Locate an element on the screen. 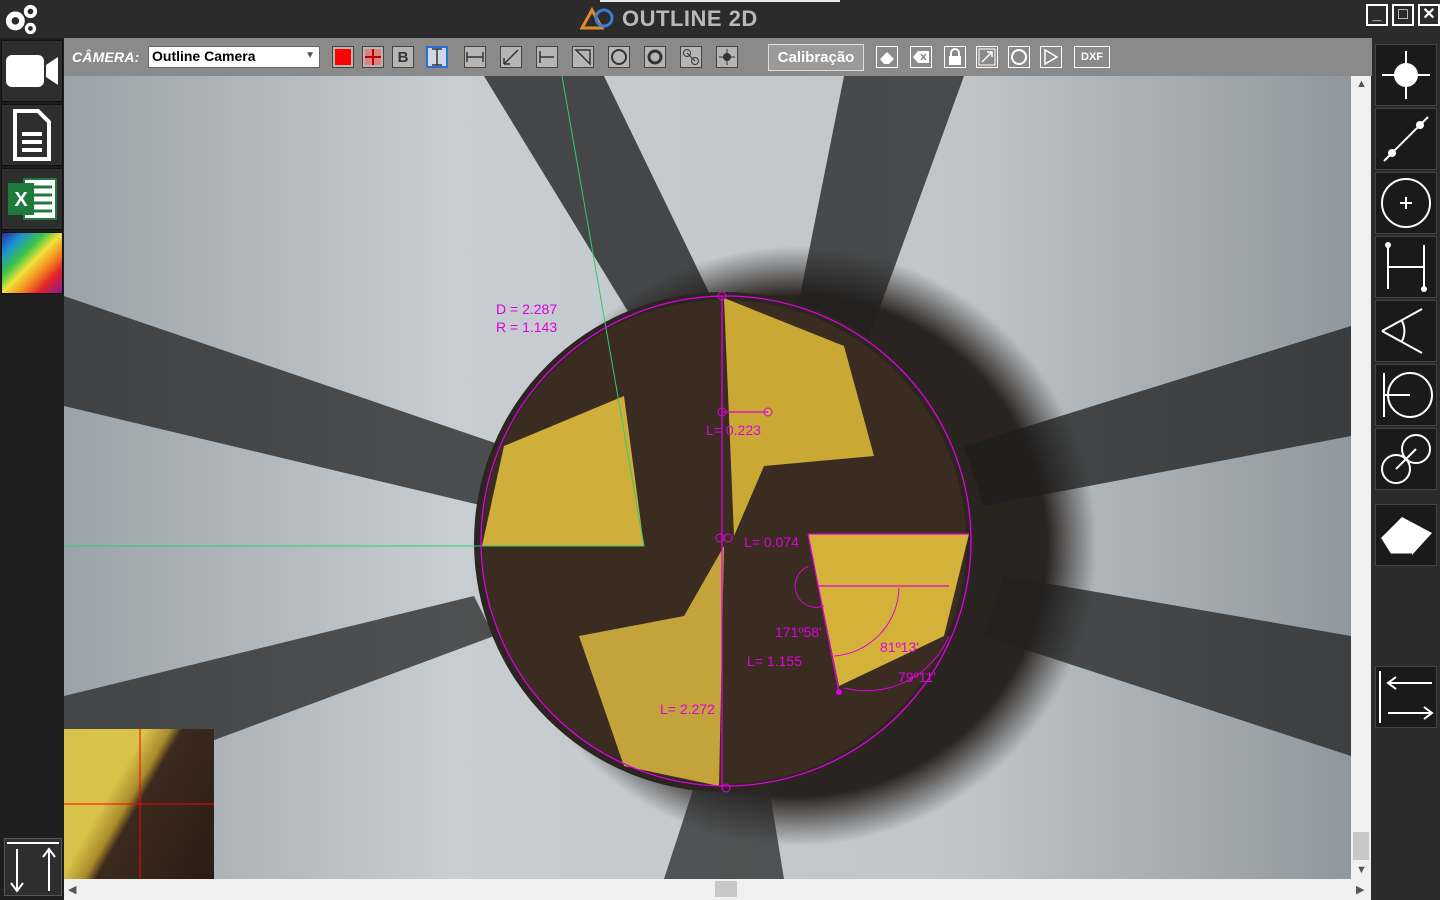 This screenshot has width=1440, height=900. diagonal-distance-tool is located at coordinates (511, 57).